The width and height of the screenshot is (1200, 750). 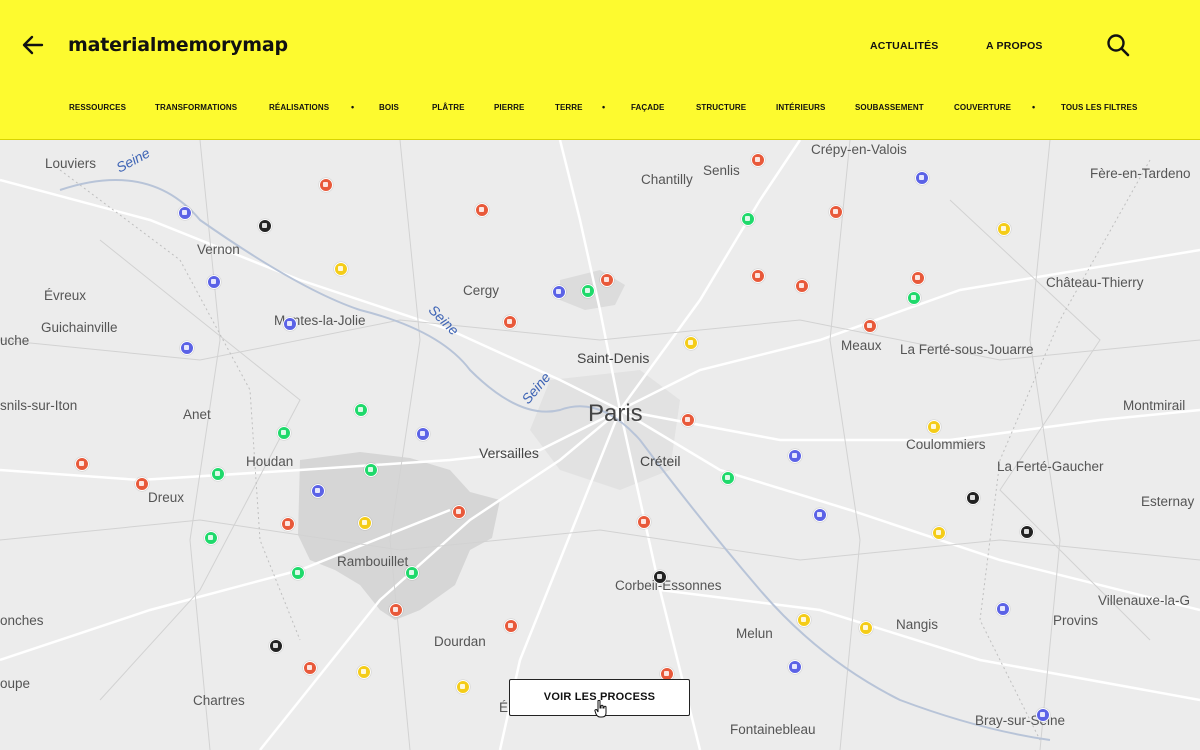 I want to click on search-icon, so click(x=1118, y=45).